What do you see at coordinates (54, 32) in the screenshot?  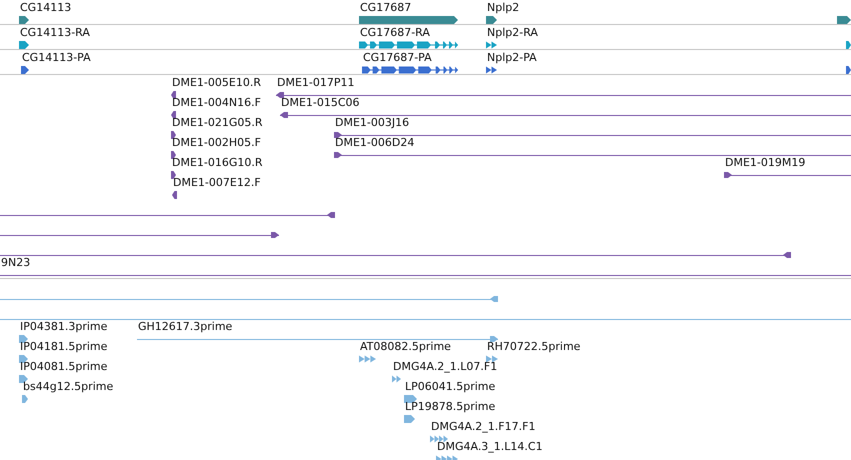 I see `feature-label: CG14113-RA` at bounding box center [54, 32].